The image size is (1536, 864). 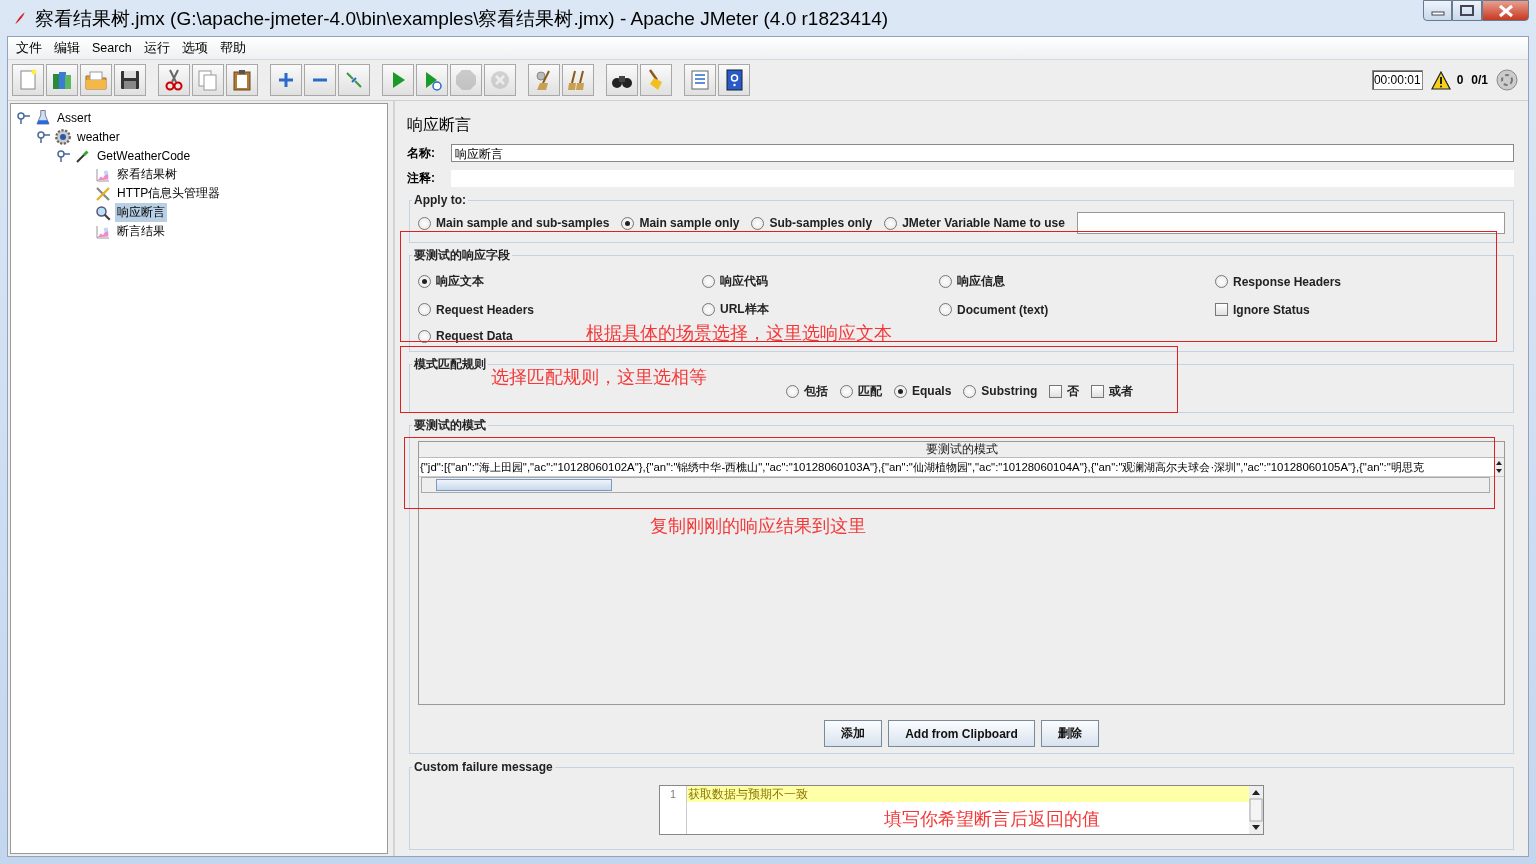 What do you see at coordinates (735, 309) in the screenshot?
I see `radio-button: URL样本` at bounding box center [735, 309].